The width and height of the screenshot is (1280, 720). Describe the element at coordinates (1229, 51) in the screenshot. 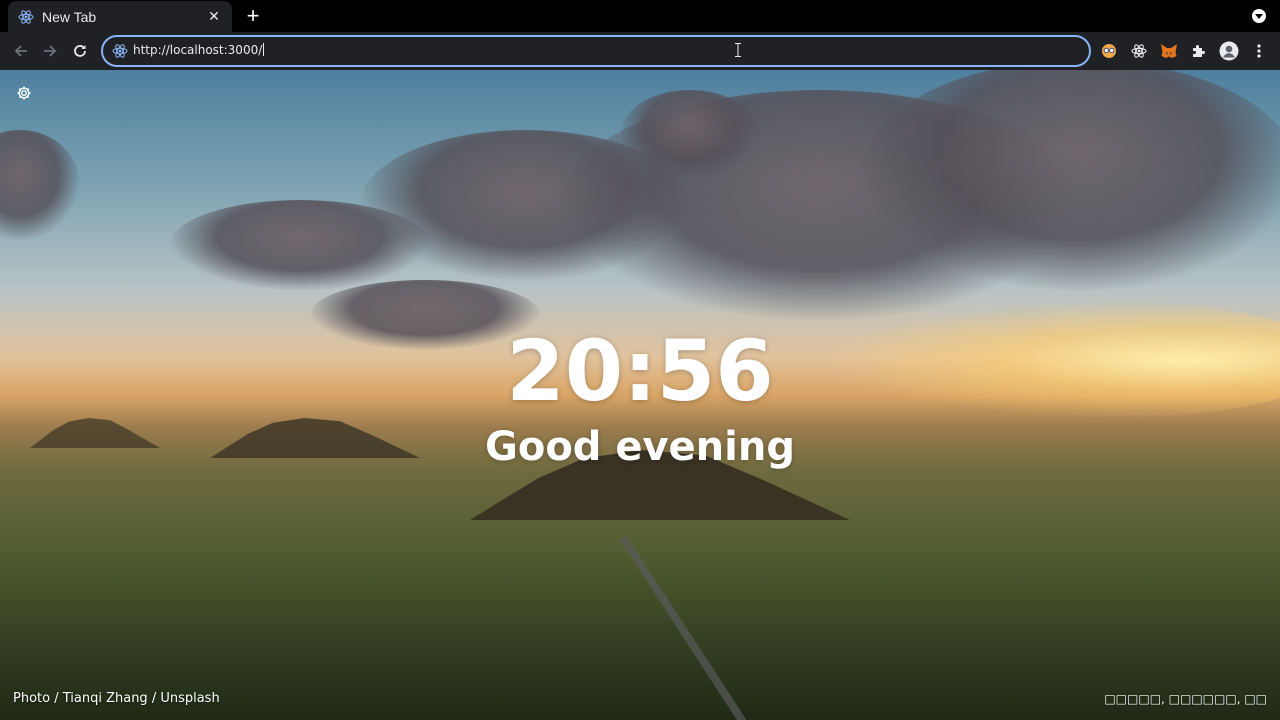

I see `profile-avatar-icon` at that location.